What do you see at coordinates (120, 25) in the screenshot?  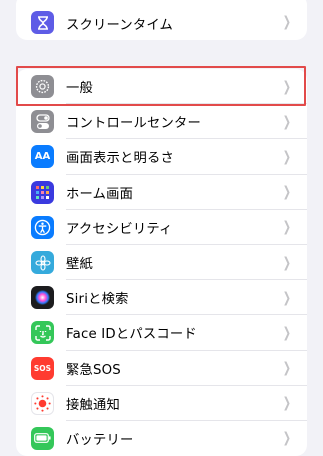 I see `settings-row-label: スクリーンタイム` at bounding box center [120, 25].